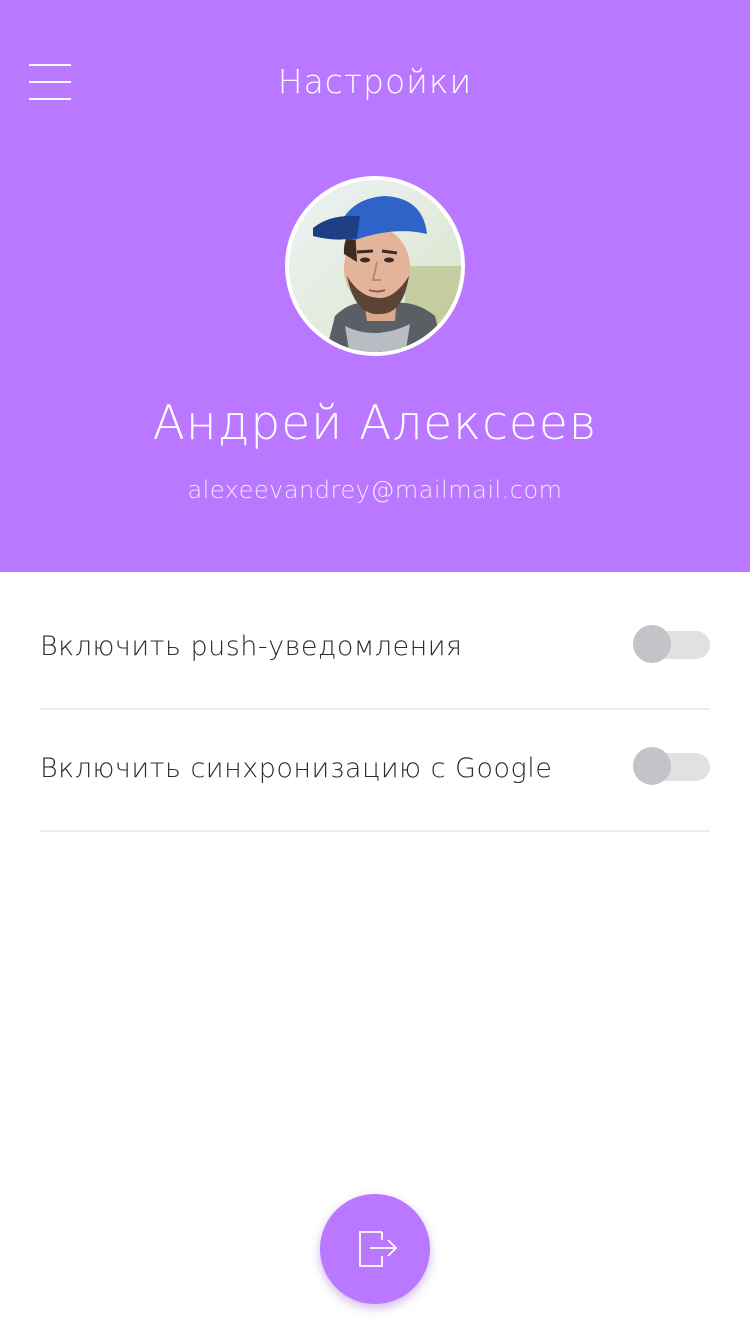 The height and width of the screenshot is (1334, 750). Describe the element at coordinates (378, 1249) in the screenshot. I see `logout-icon` at that location.